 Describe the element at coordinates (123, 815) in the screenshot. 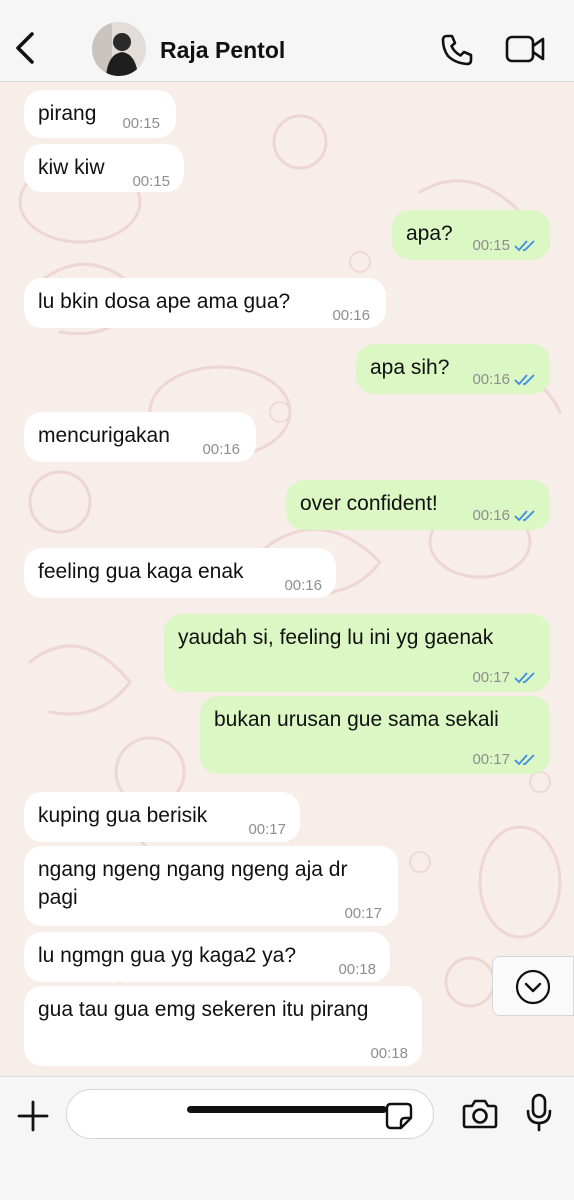

I see `message-text: kuping gua berisik` at that location.